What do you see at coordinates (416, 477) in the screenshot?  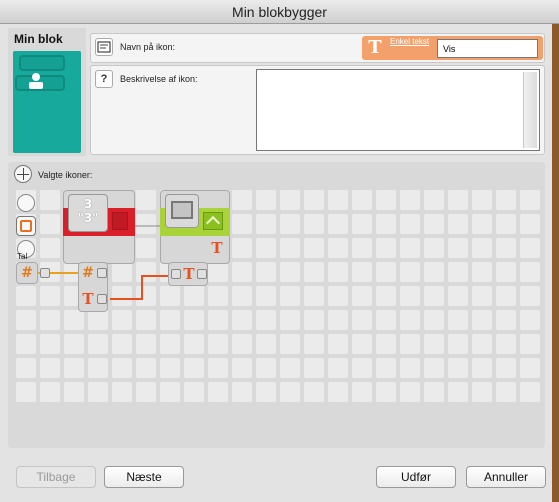 I see `finish-button: Udfør` at bounding box center [416, 477].